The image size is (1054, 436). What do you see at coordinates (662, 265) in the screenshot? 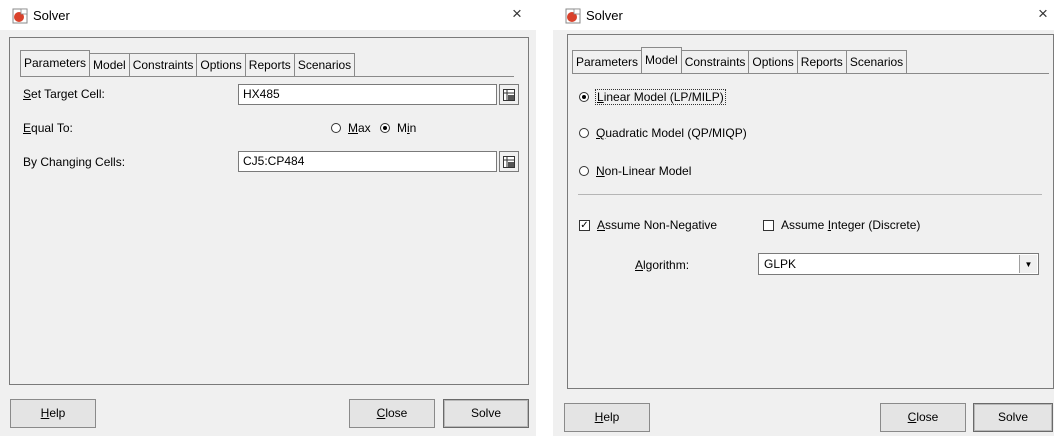
I see `algorithm-label: Algorithm:` at bounding box center [662, 265].